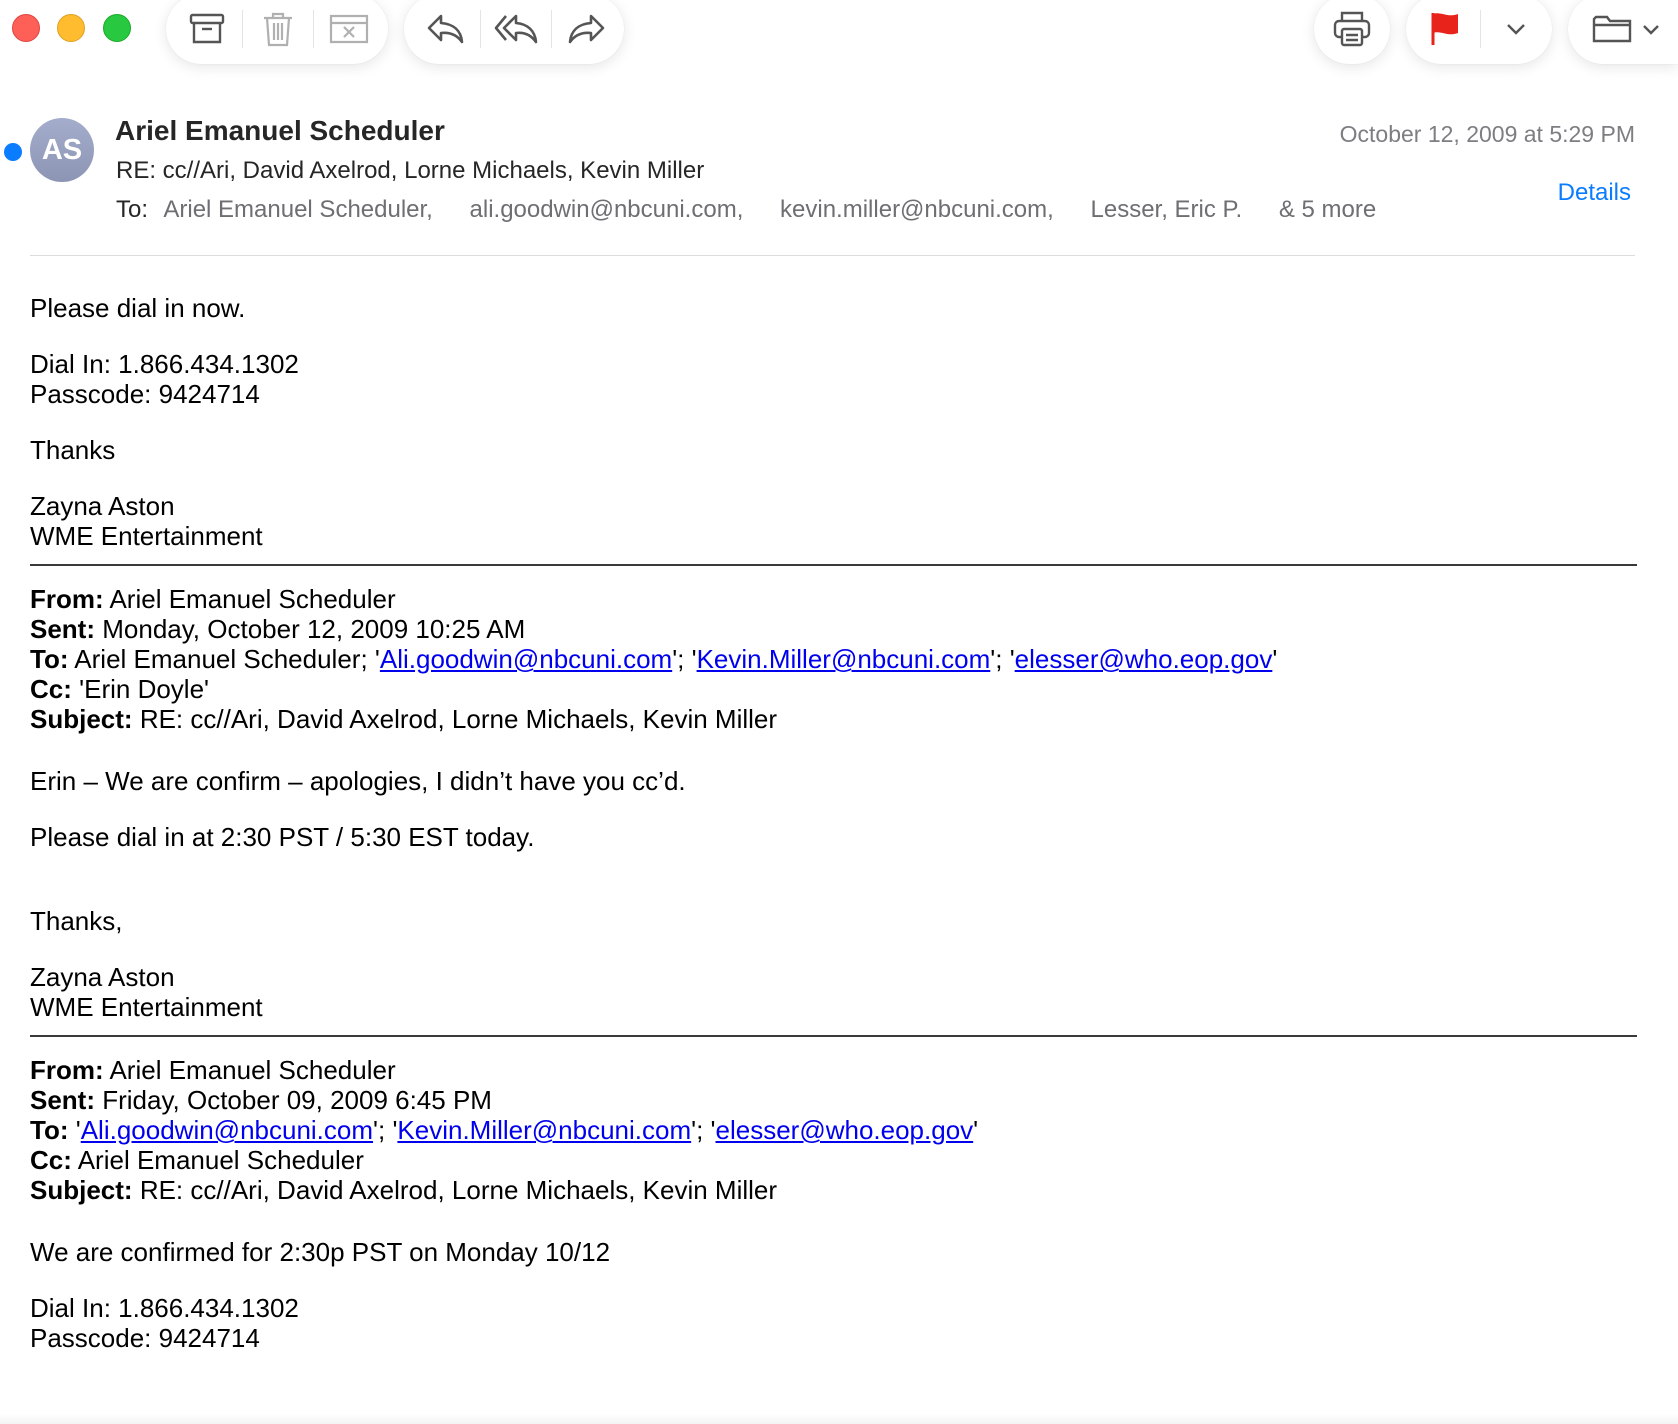 The width and height of the screenshot is (1678, 1424). I want to click on delete-button, so click(278, 29).